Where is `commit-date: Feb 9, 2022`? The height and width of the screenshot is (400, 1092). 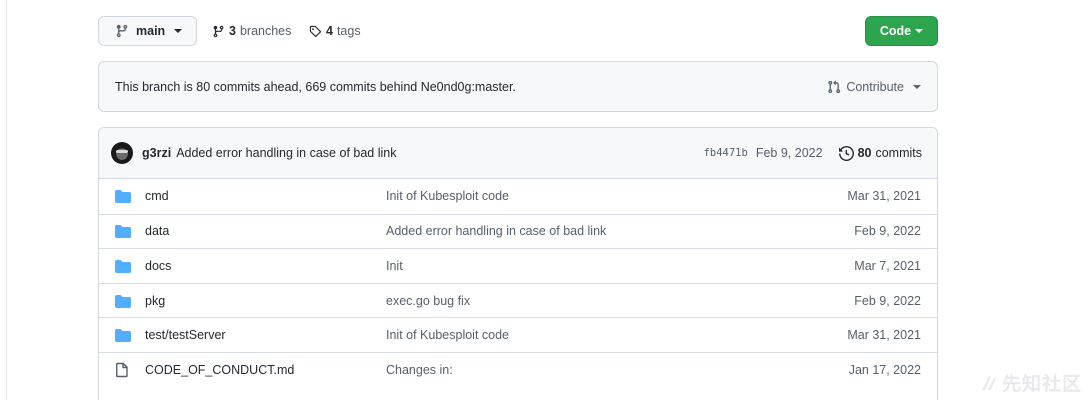 commit-date: Feb 9, 2022 is located at coordinates (789, 153).